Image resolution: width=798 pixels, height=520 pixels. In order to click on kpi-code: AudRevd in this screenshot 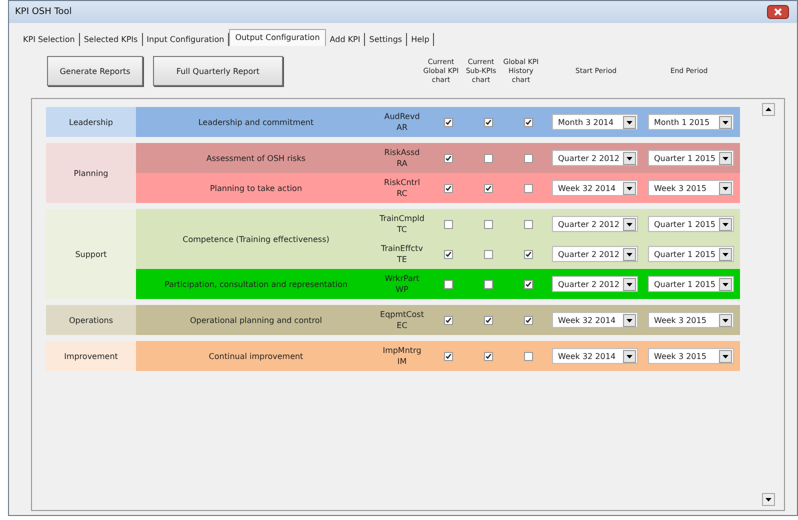, I will do `click(402, 116)`.